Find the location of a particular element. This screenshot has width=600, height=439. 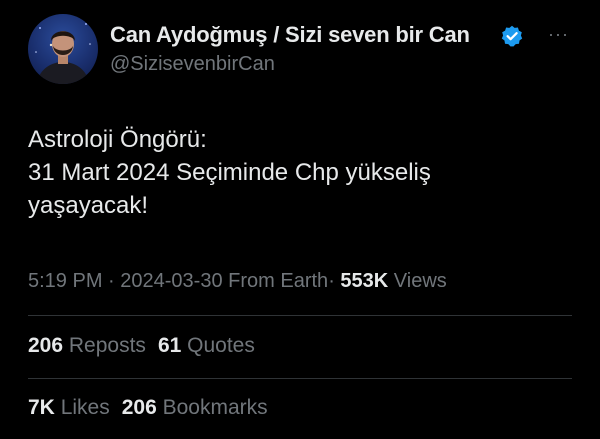

bookmarks-count: 206 is located at coordinates (139, 407).